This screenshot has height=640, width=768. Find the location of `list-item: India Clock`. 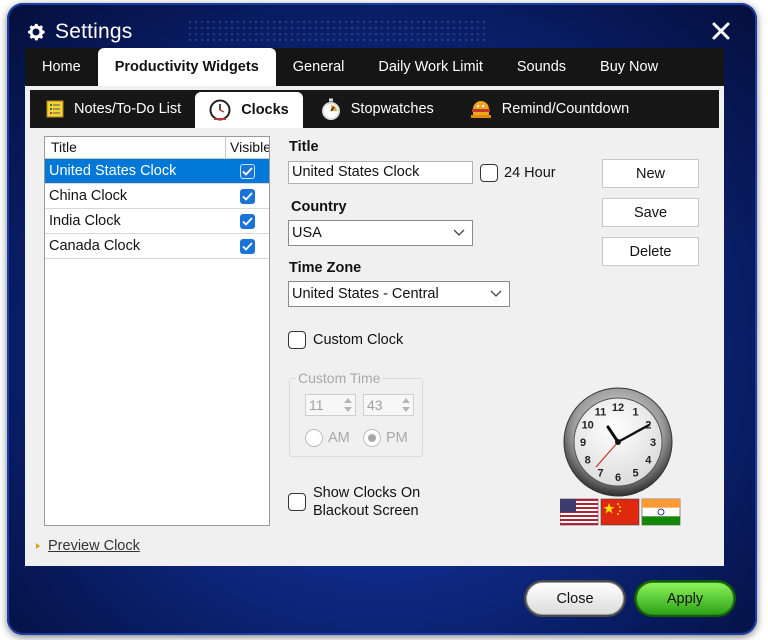

list-item: India Clock is located at coordinates (157, 221).